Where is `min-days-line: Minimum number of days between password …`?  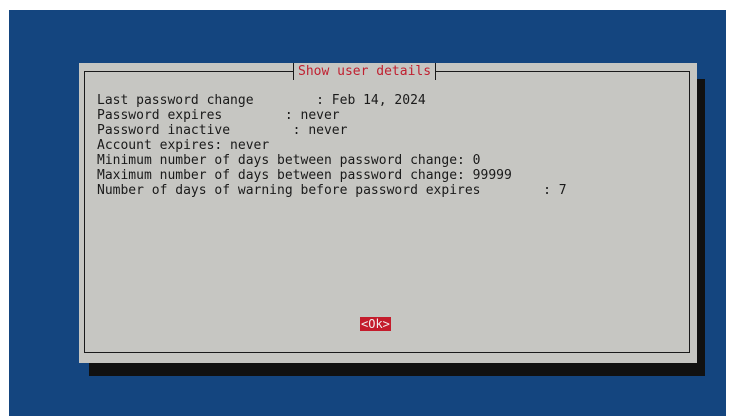 min-days-line: Minimum number of days between password … is located at coordinates (289, 160).